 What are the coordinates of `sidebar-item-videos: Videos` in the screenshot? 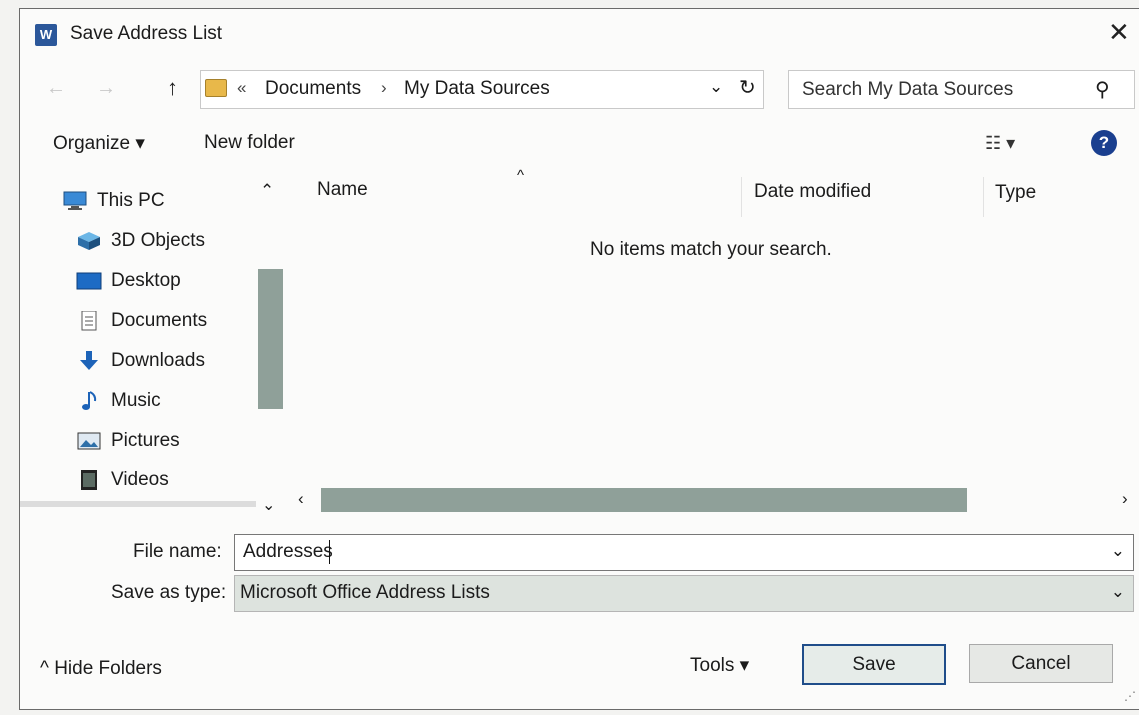 It's located at (122, 480).